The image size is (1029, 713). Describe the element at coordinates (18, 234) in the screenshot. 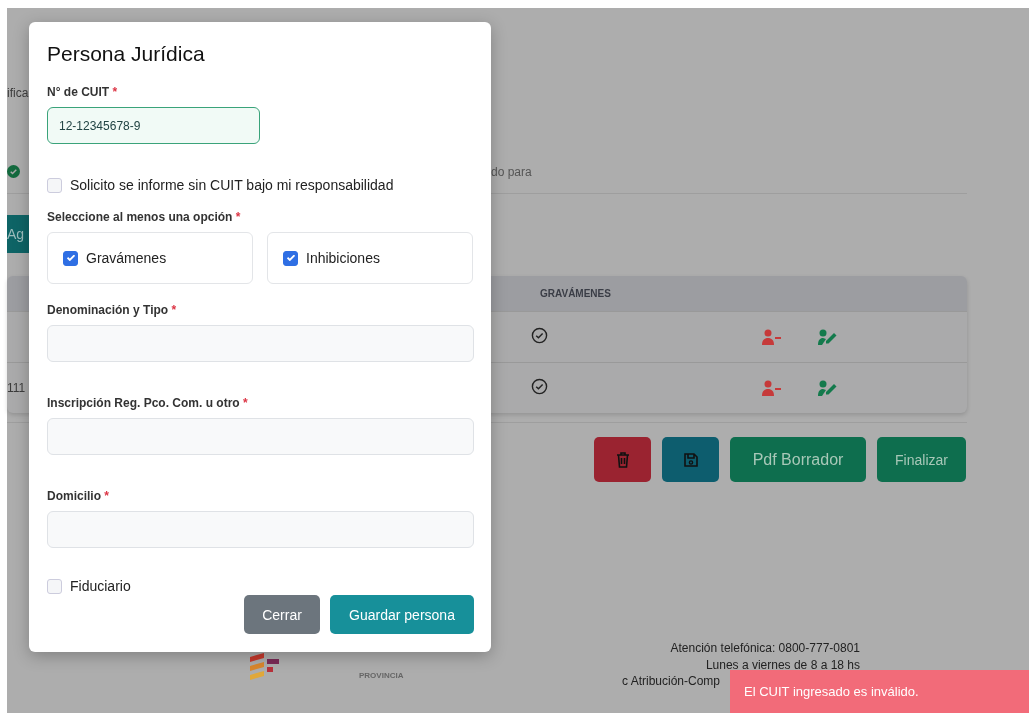

I see `add-button: Ag` at that location.